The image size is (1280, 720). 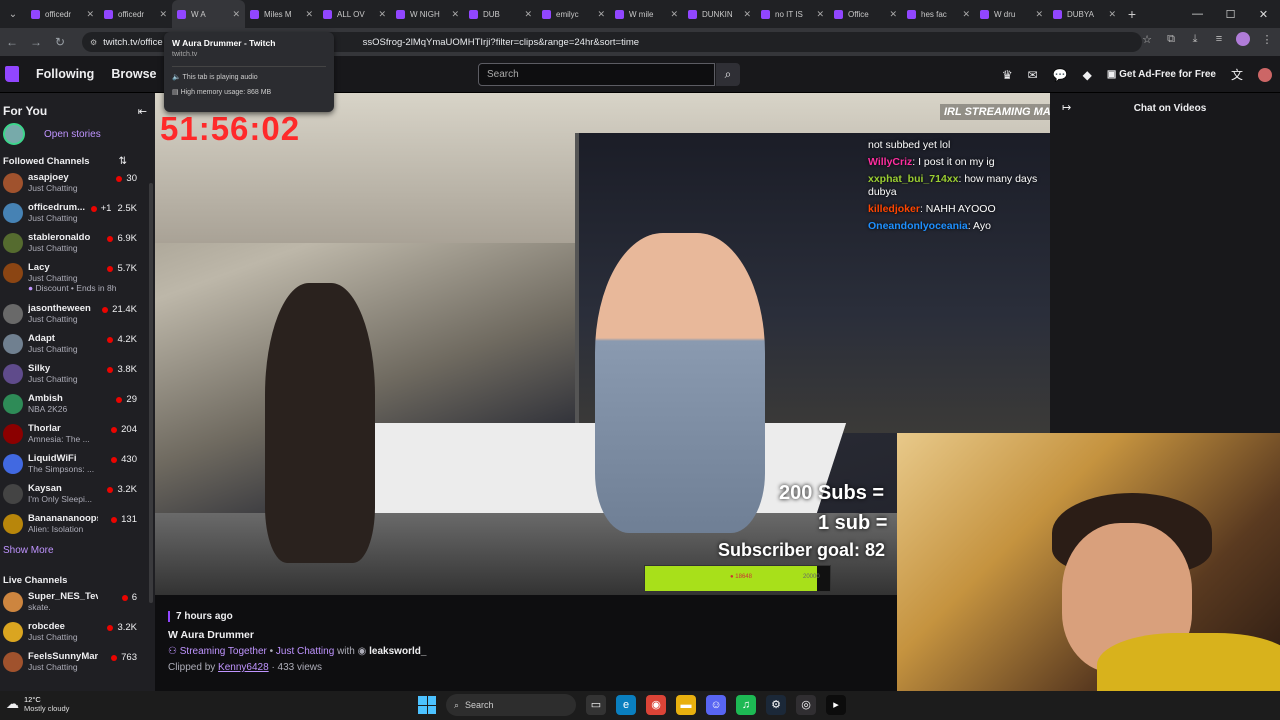 I want to click on followed-channel-item: stableronaldo Just Chatting 6.9K, so click(x=77, y=244).